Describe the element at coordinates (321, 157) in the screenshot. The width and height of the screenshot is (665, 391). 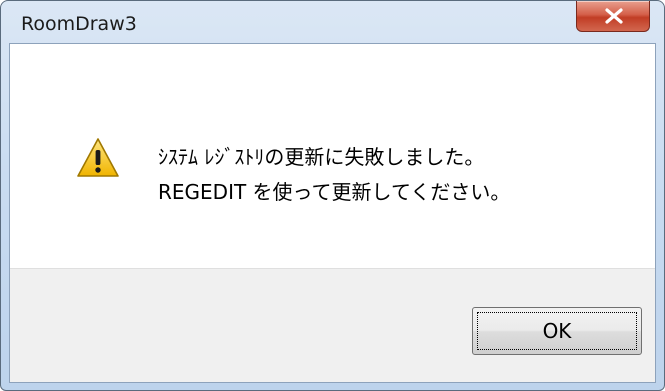
I see `message-line-1: ｼｽﾃﾑ ﾚｼﾞｽﾄﾘの更新に失敗しました。` at that location.